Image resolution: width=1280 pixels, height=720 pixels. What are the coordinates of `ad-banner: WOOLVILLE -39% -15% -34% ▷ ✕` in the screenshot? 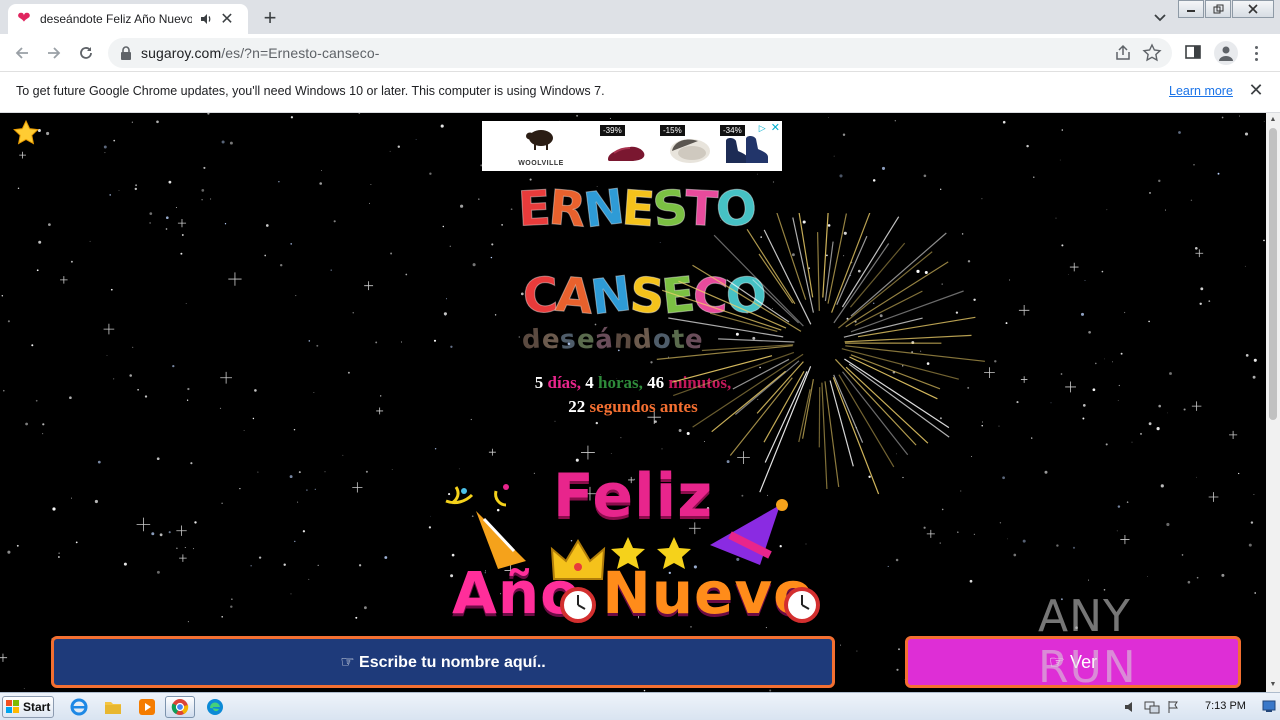 It's located at (632, 146).